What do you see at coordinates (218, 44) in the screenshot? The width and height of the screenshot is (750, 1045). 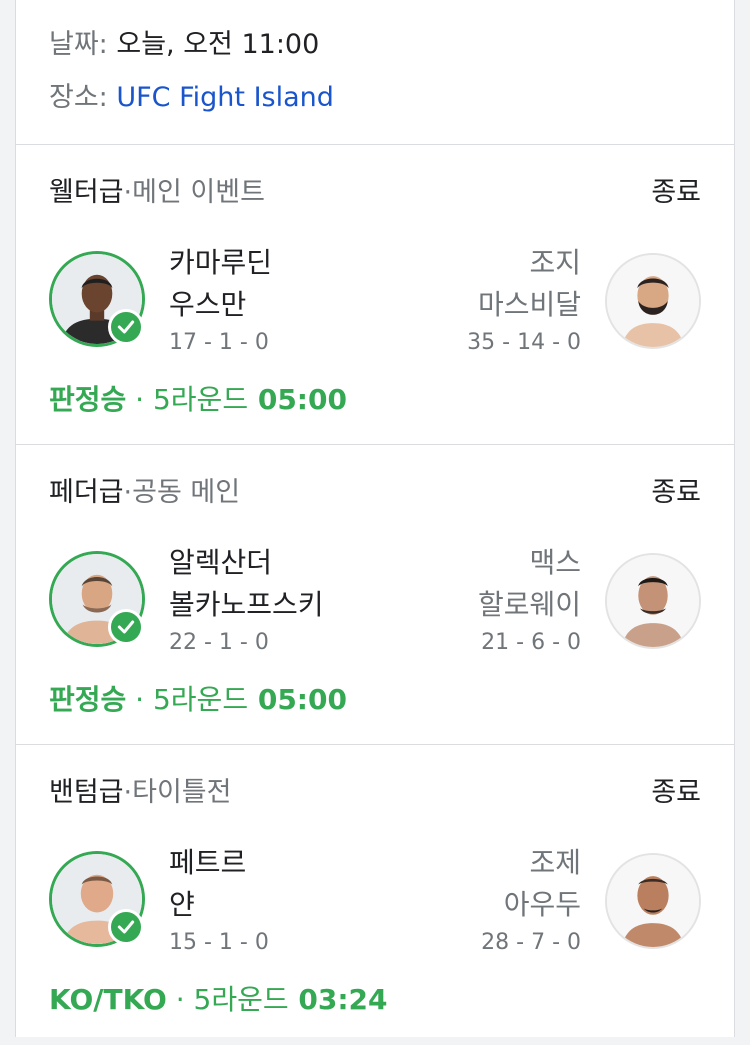 I see `date-value: 오늘, 오전 11:00` at bounding box center [218, 44].